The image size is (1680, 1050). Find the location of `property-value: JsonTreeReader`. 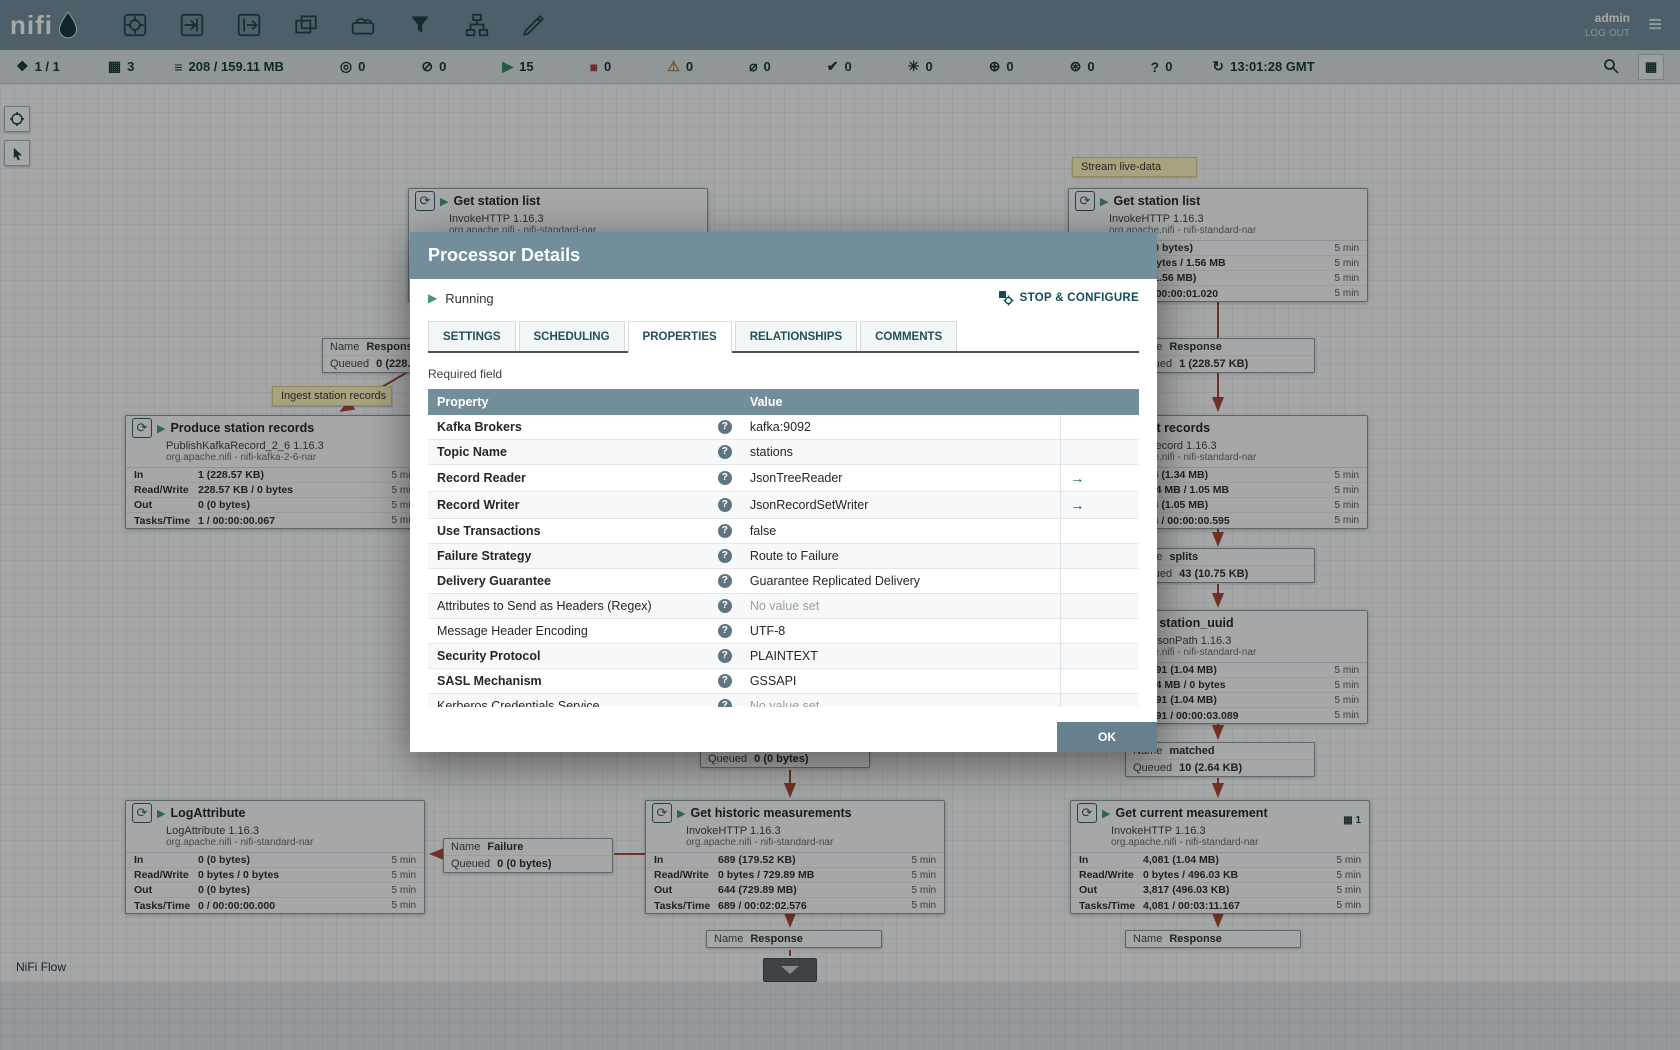

property-value: JsonTreeReader is located at coordinates (900, 478).